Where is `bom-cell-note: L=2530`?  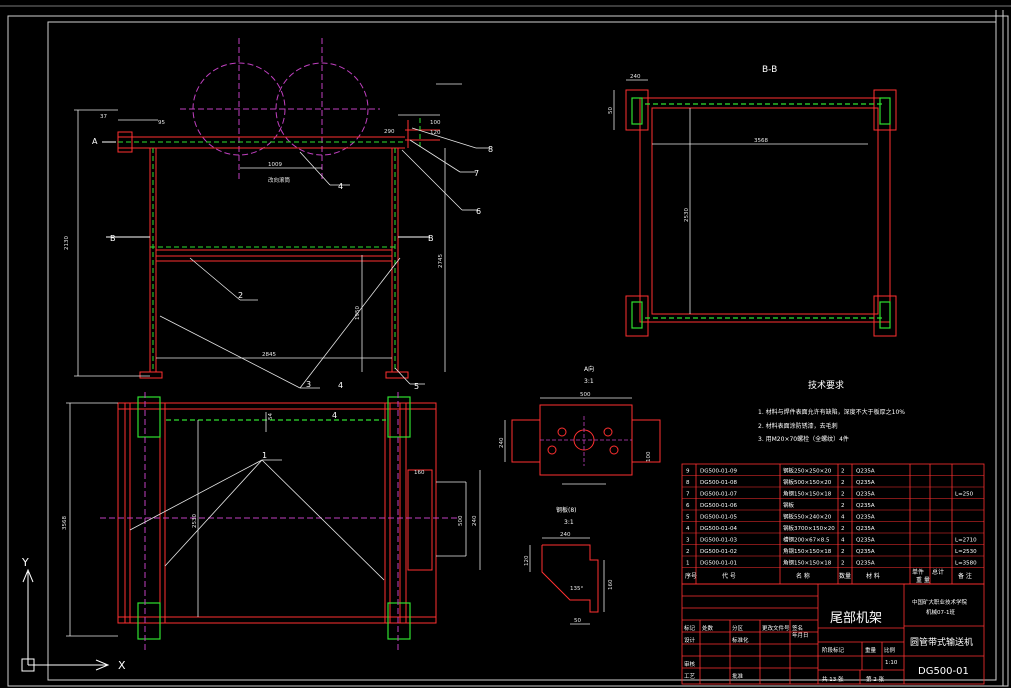
bom-cell-note: L=2530 is located at coordinates (966, 552).